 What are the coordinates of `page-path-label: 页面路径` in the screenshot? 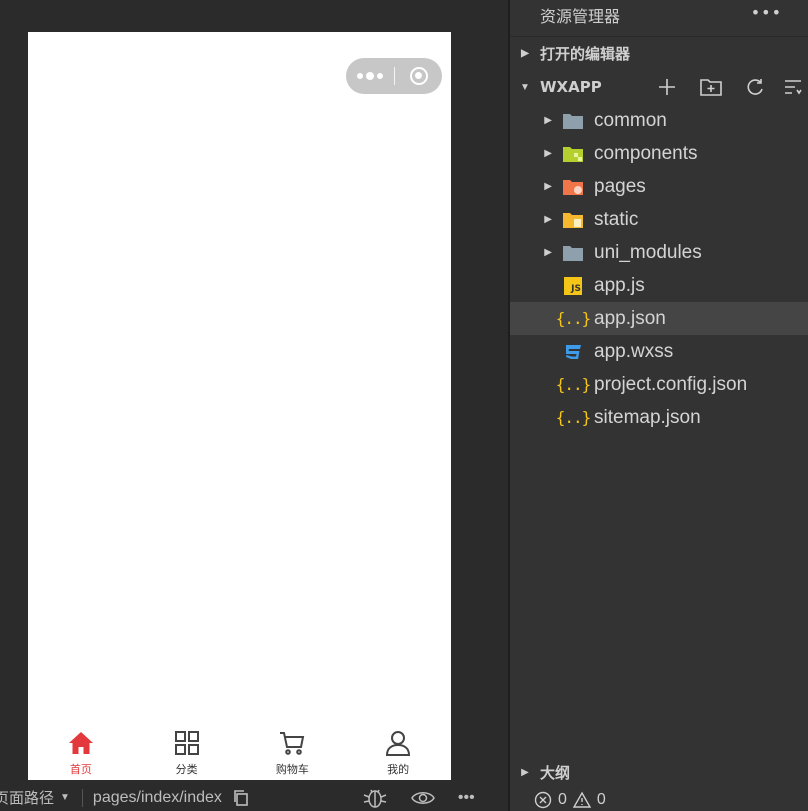 It's located at (27, 797).